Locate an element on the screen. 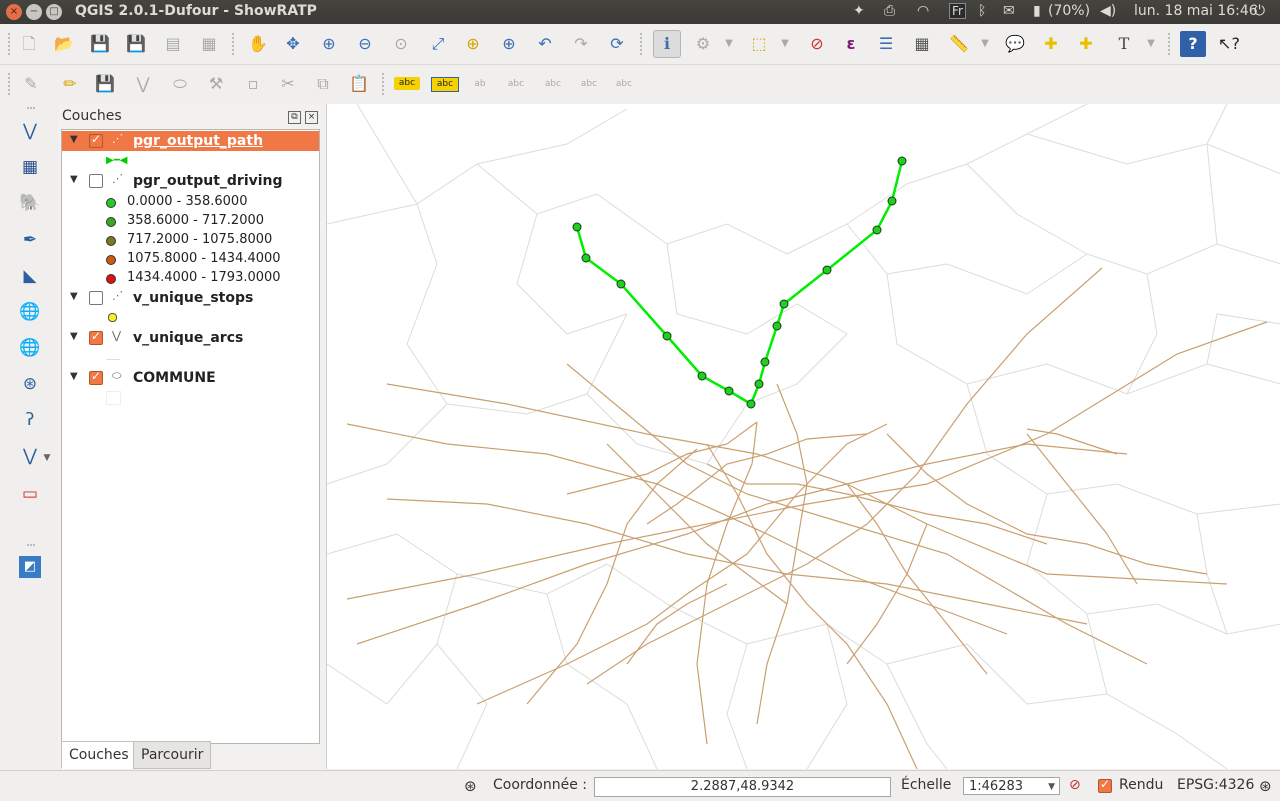 The image size is (1280, 801). add-vector-layer-icon: ⋁ is located at coordinates (30, 131).